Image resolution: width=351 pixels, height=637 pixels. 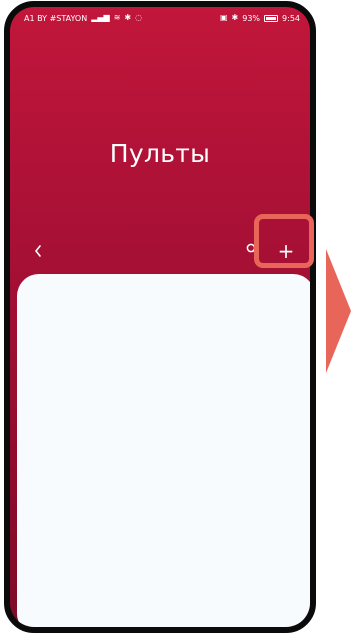 What do you see at coordinates (117, 17) in the screenshot?
I see `wifi-icon: ≋` at bounding box center [117, 17].